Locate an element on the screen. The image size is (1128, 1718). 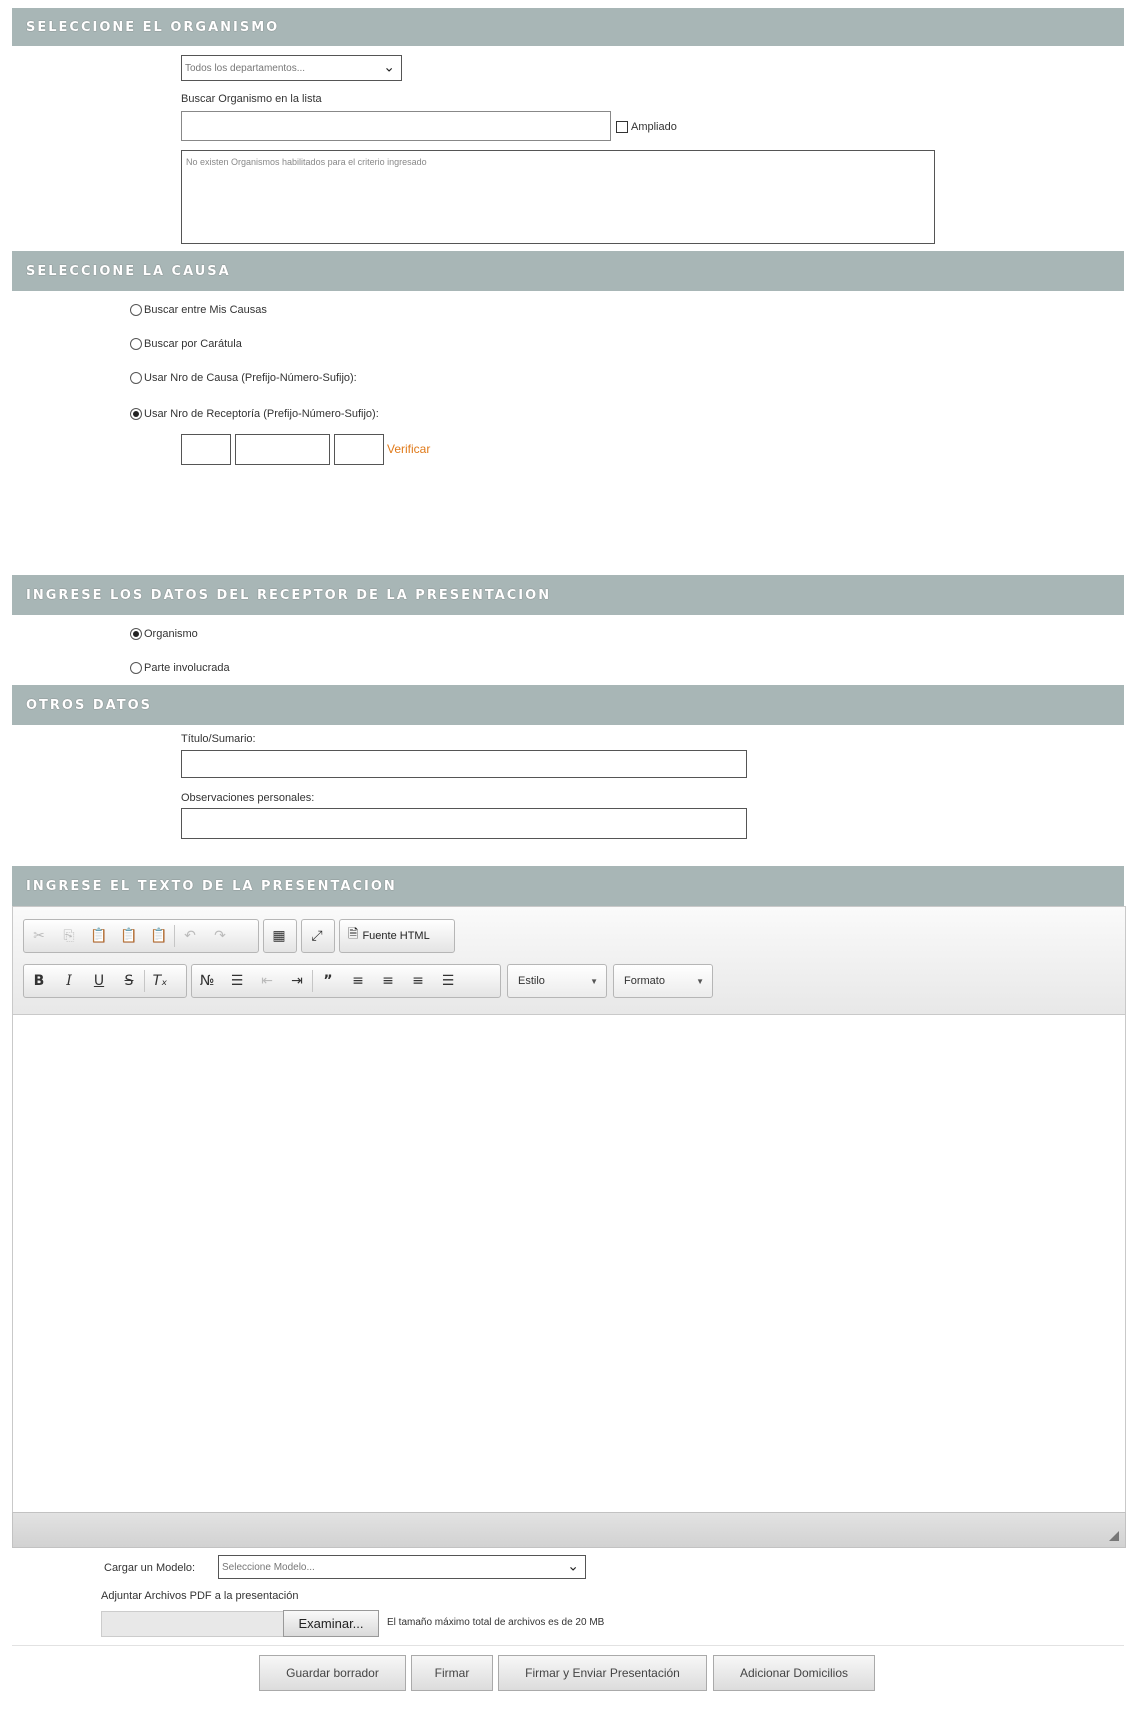
section-header-otros: OTROS DATOS is located at coordinates (568, 705).